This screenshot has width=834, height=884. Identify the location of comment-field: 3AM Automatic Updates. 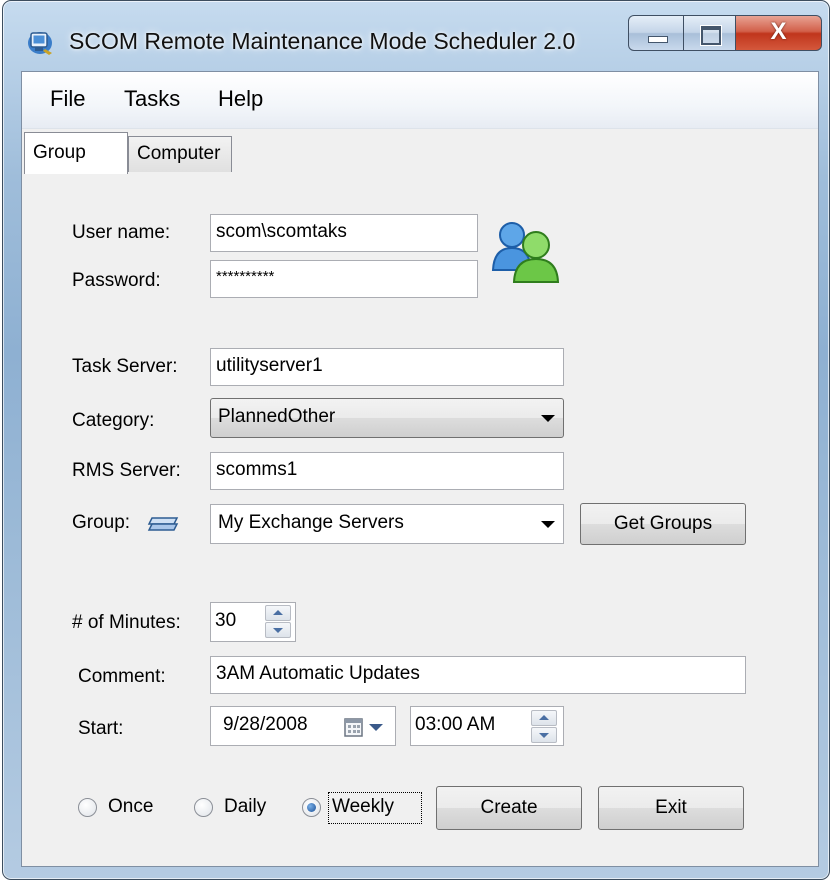
(478, 675).